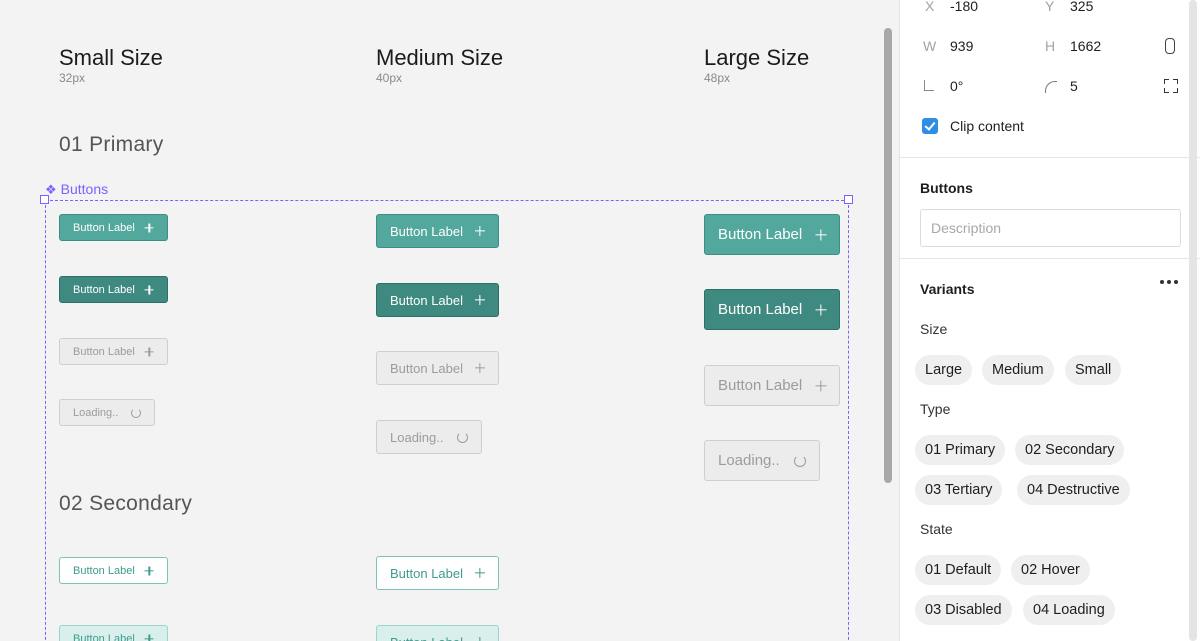  Describe the element at coordinates (1081, 7) in the screenshot. I see `y-value-input: 325` at that location.